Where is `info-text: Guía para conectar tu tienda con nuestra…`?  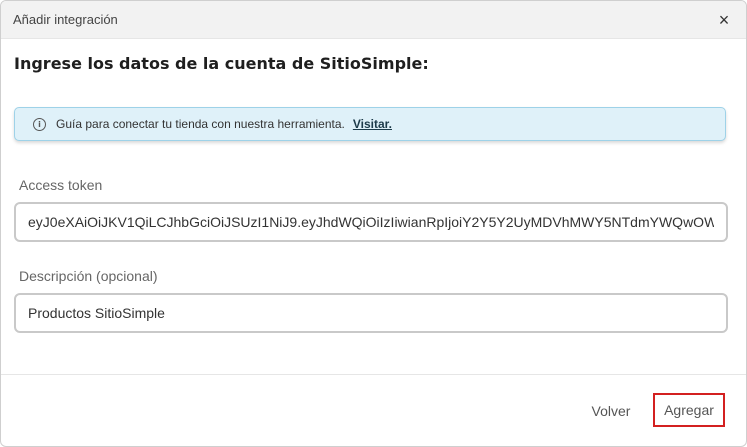
info-text: Guía para conectar tu tienda con nuestra… is located at coordinates (200, 124).